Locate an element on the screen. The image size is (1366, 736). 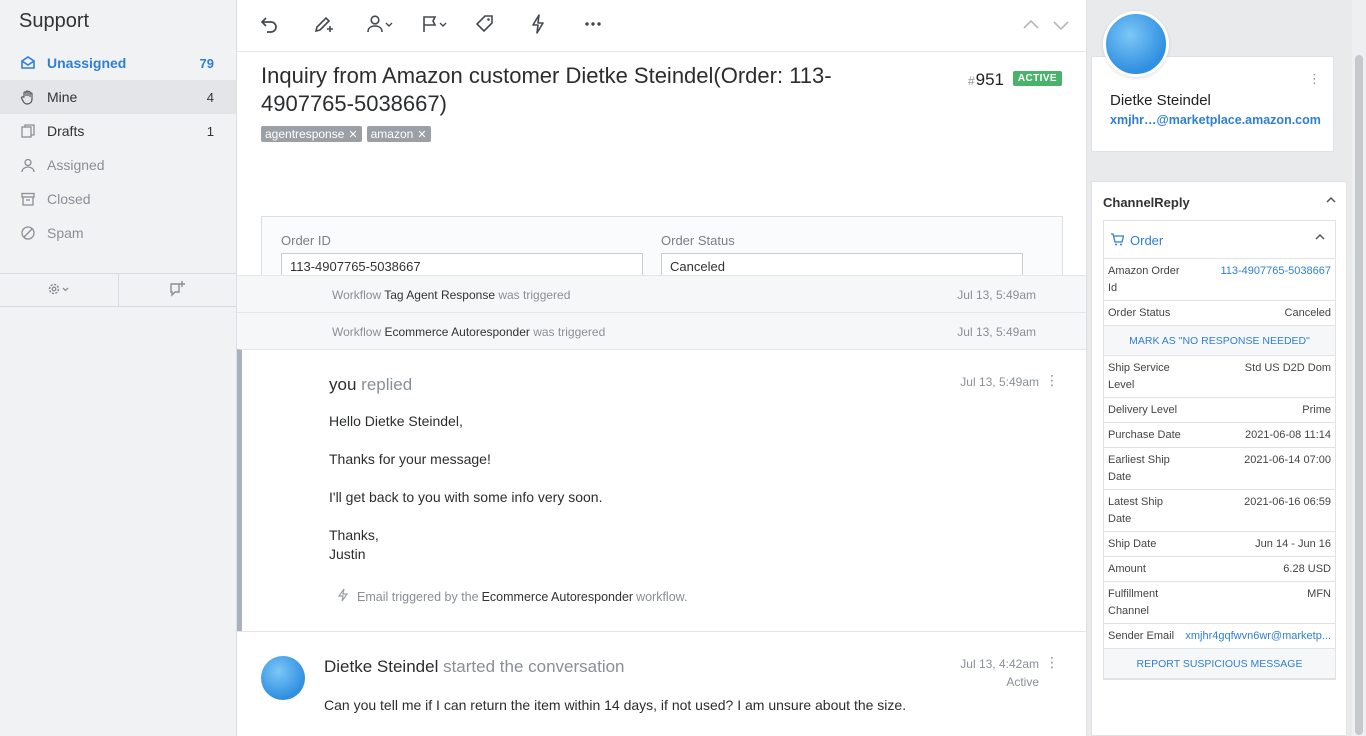
collapse-app-button is located at coordinates (1331, 201).